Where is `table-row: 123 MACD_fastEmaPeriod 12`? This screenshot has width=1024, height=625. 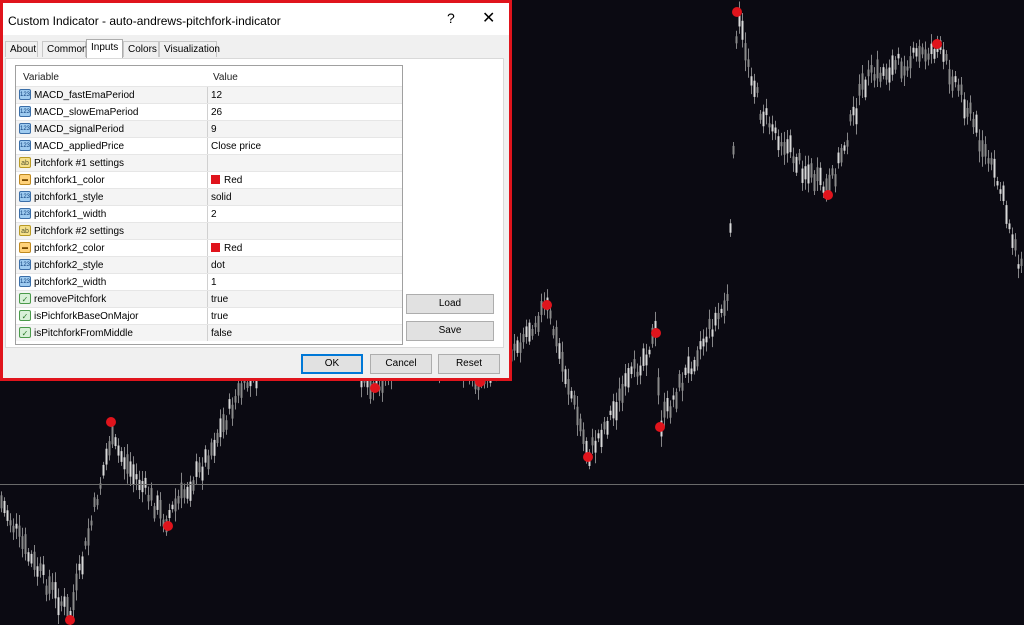 table-row: 123 MACD_fastEmaPeriod 12 is located at coordinates (209, 94).